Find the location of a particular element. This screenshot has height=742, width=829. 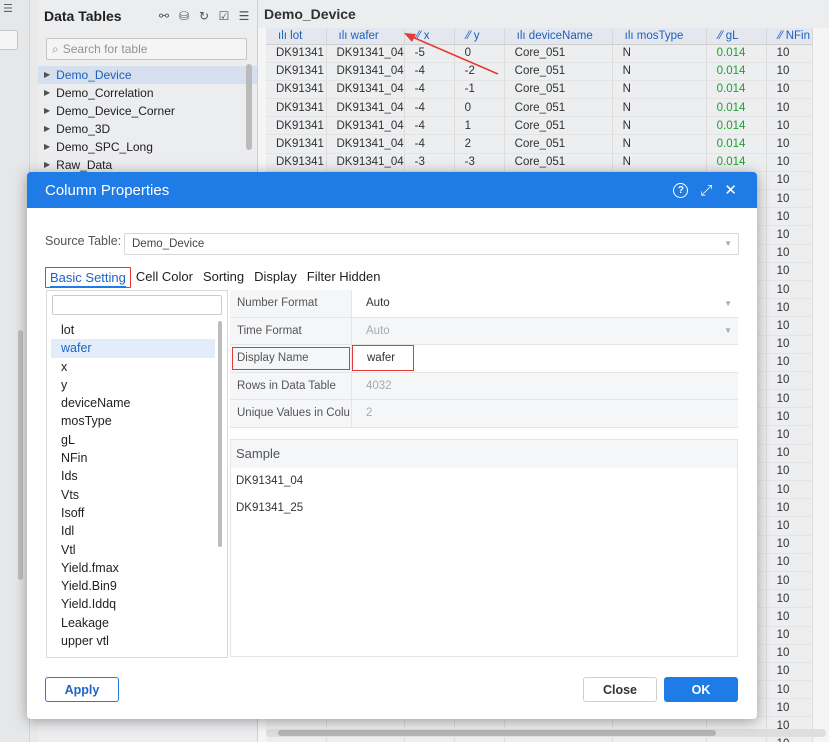

column-item: wafer is located at coordinates (133, 348).